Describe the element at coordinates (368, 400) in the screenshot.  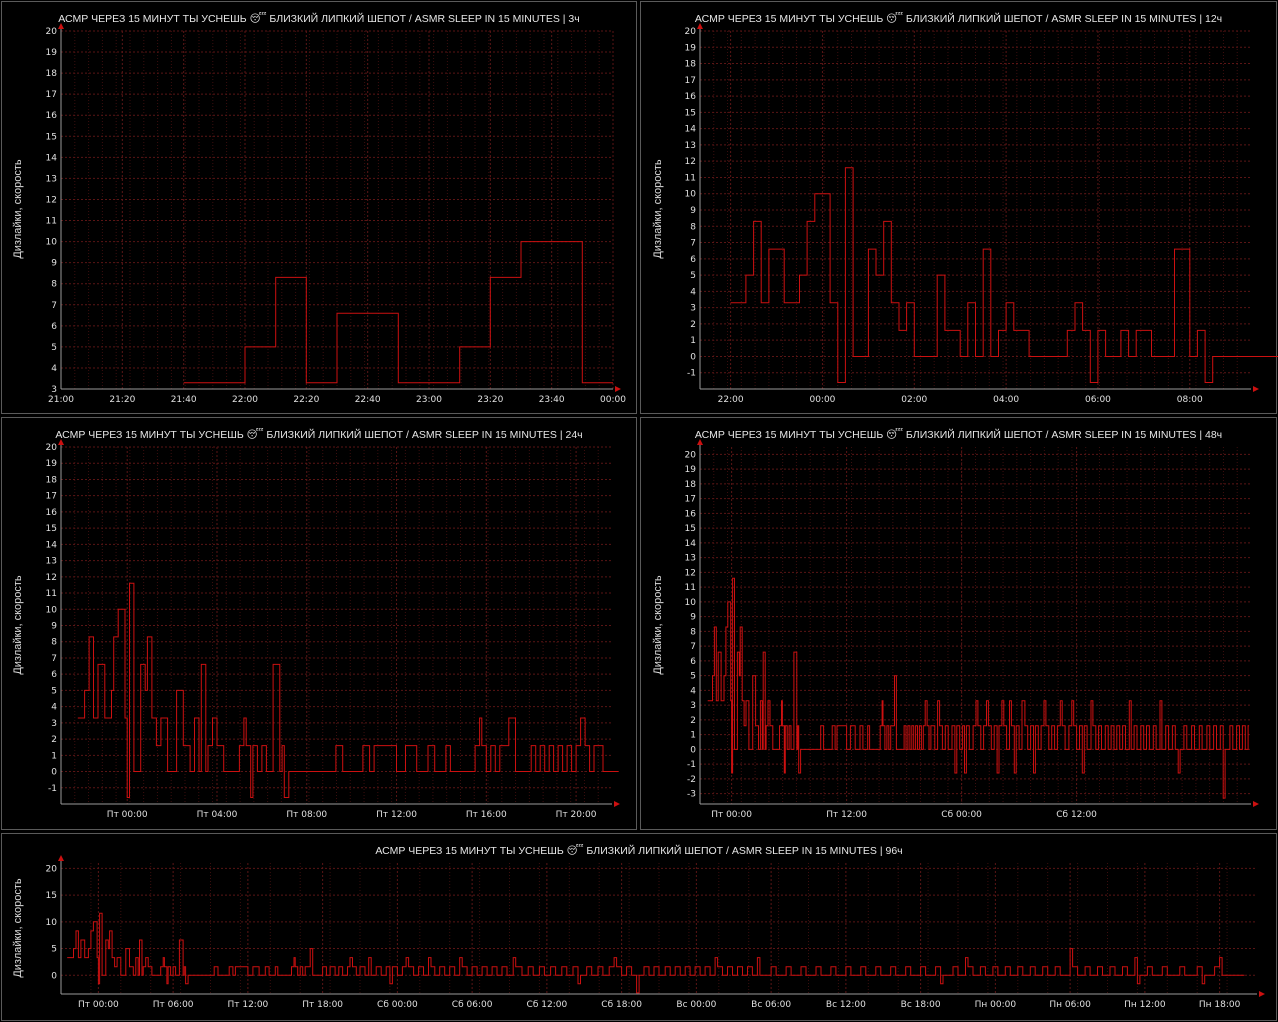
I see `x-tick-label: 22:40` at that location.